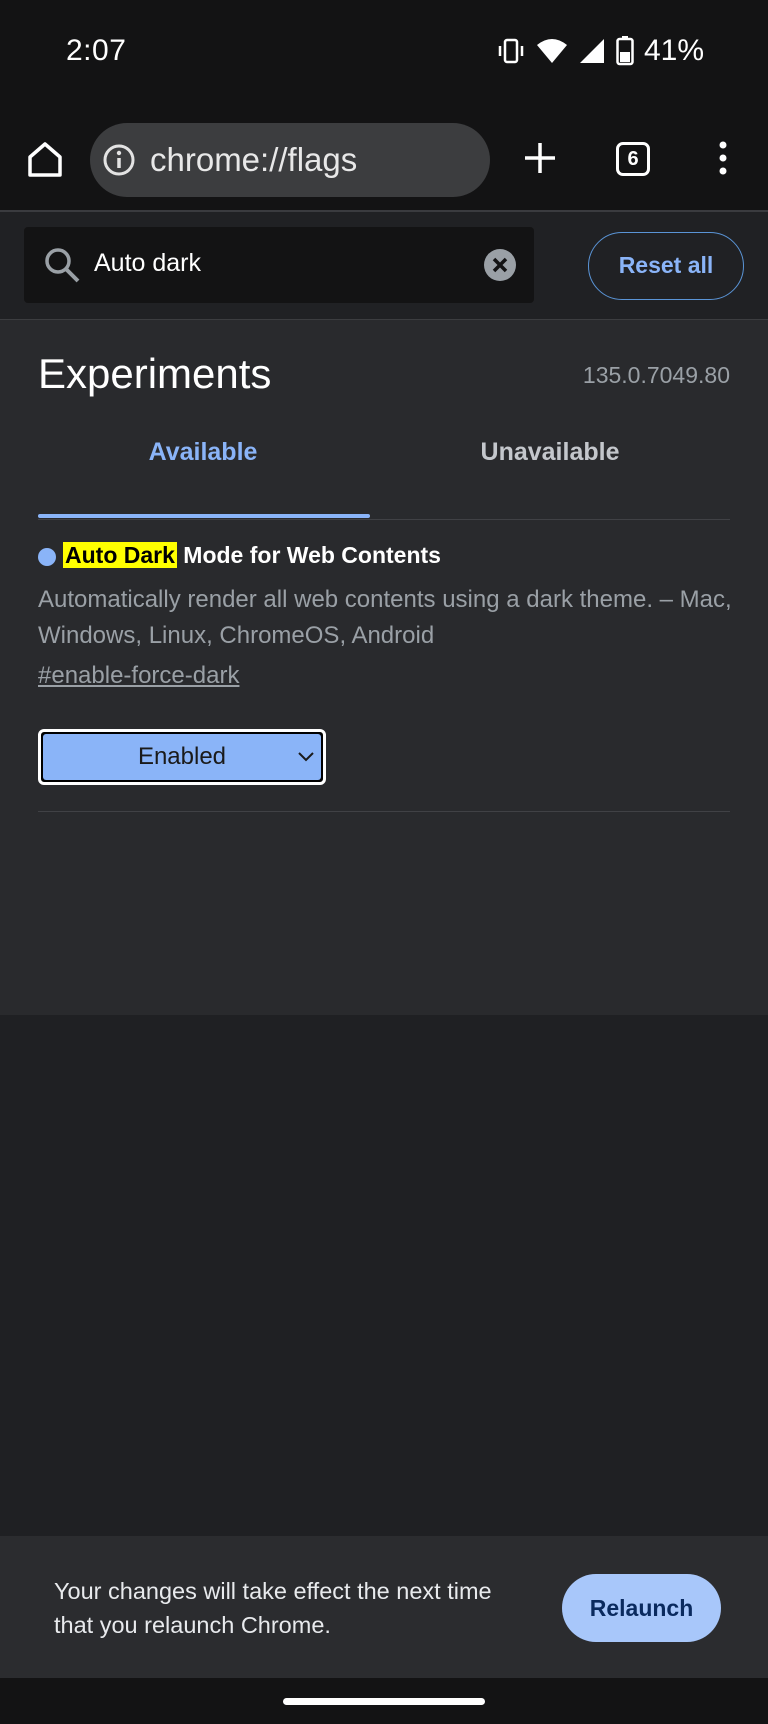 The height and width of the screenshot is (1724, 768). I want to click on signal-icon, so click(592, 51).